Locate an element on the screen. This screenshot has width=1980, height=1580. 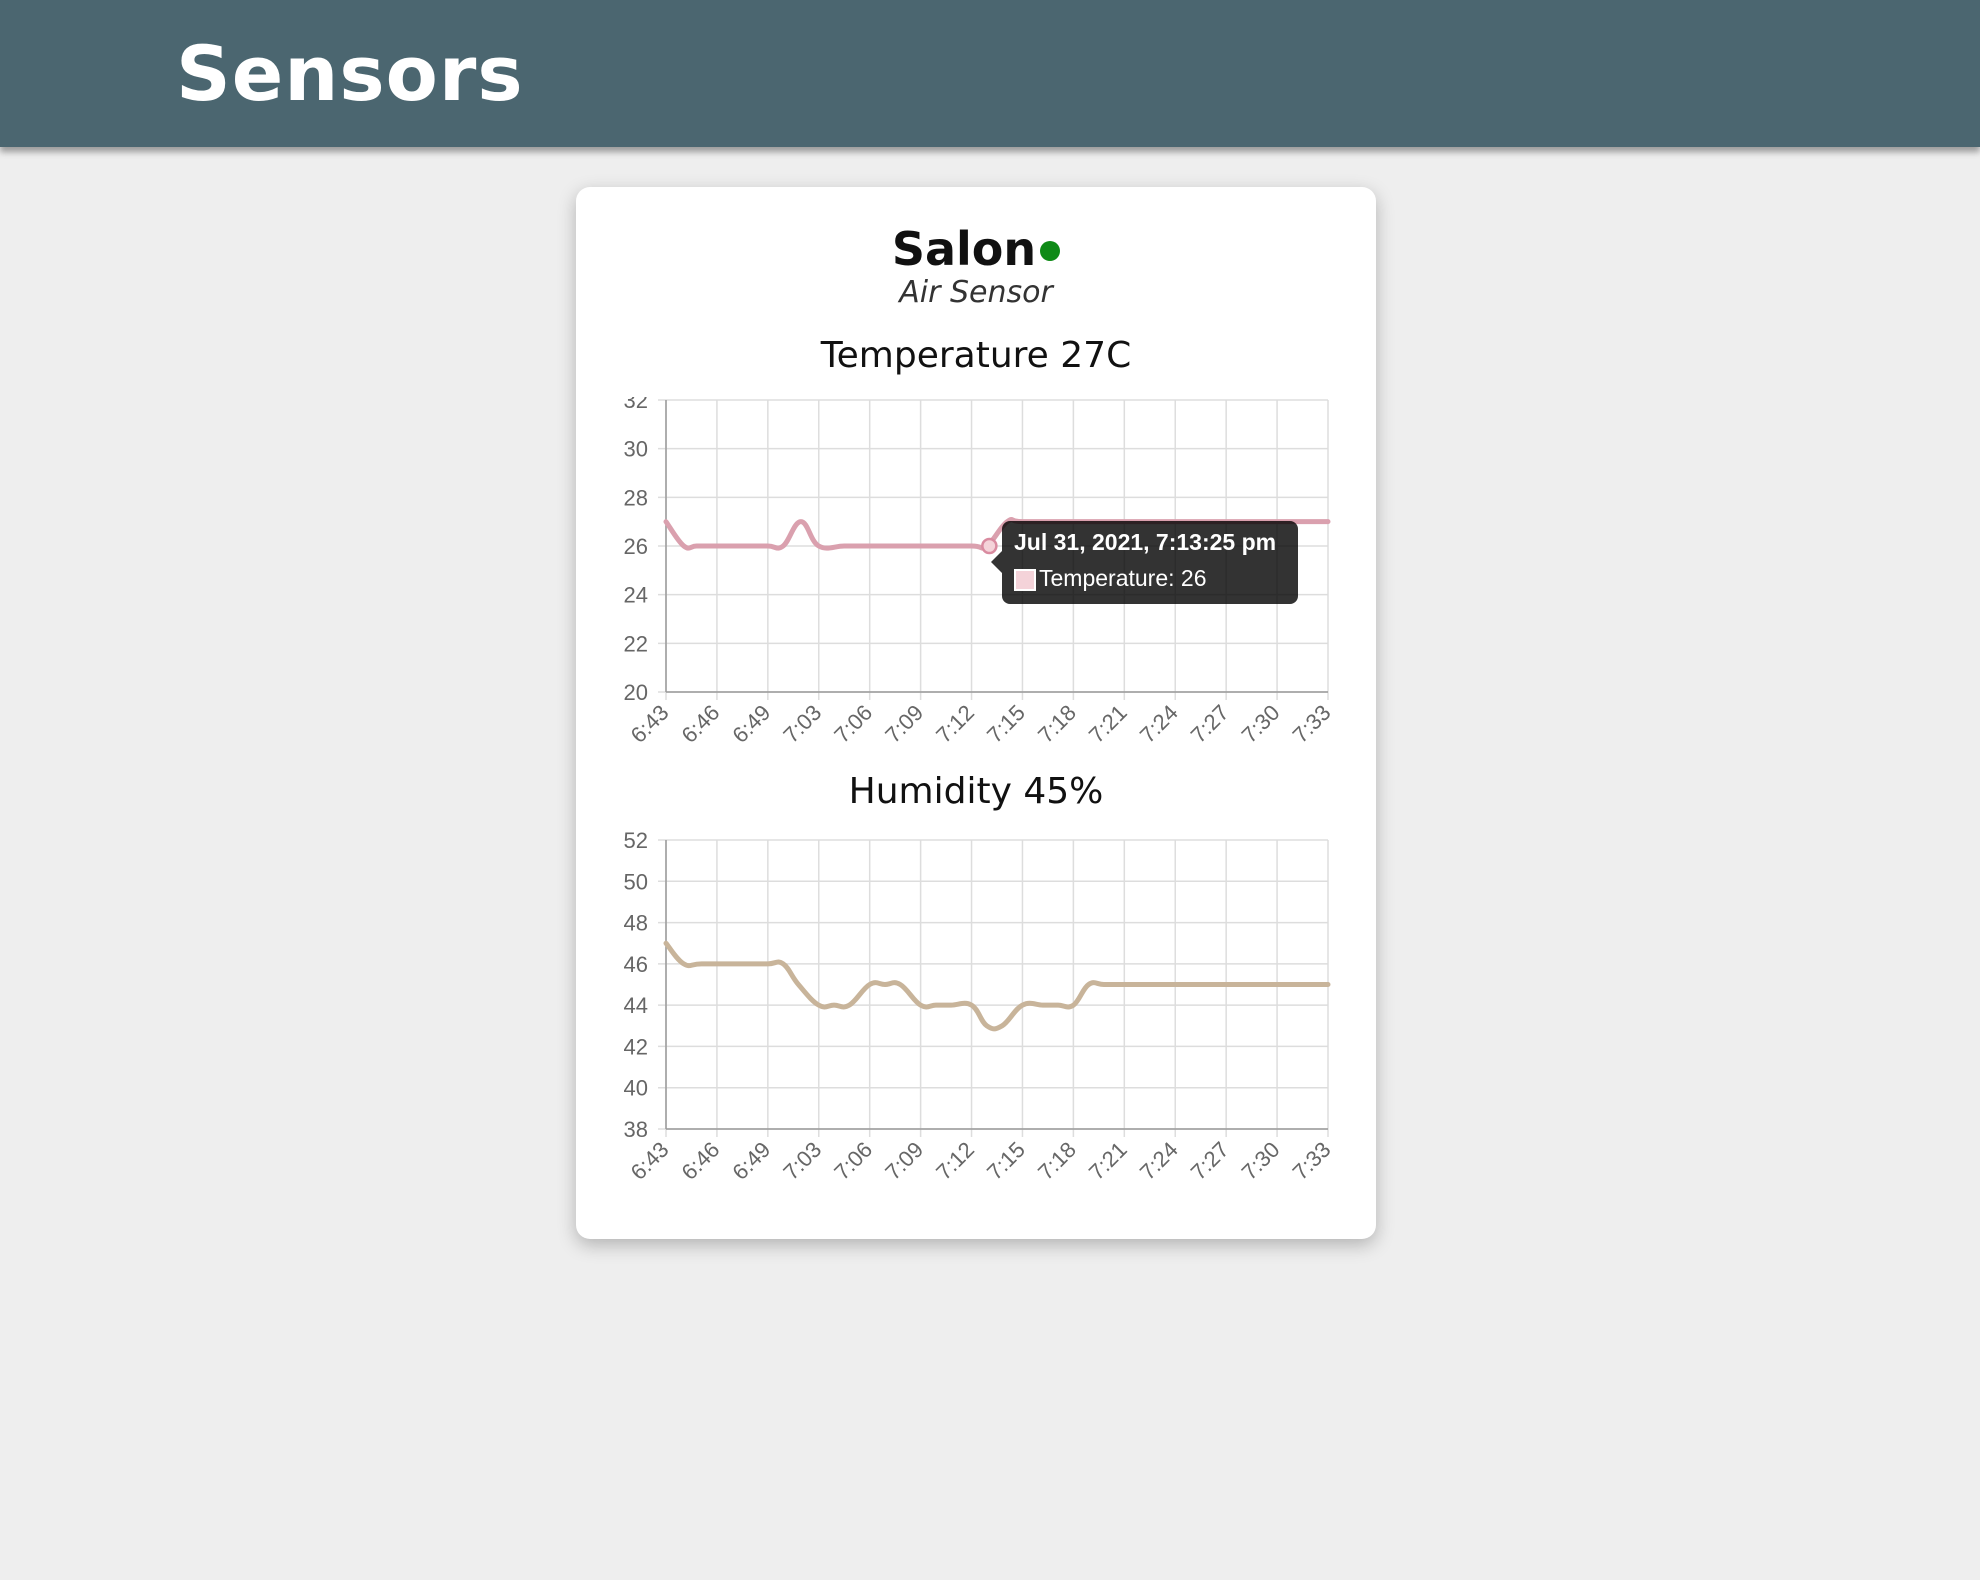
humidity-series-line is located at coordinates (997, 986).